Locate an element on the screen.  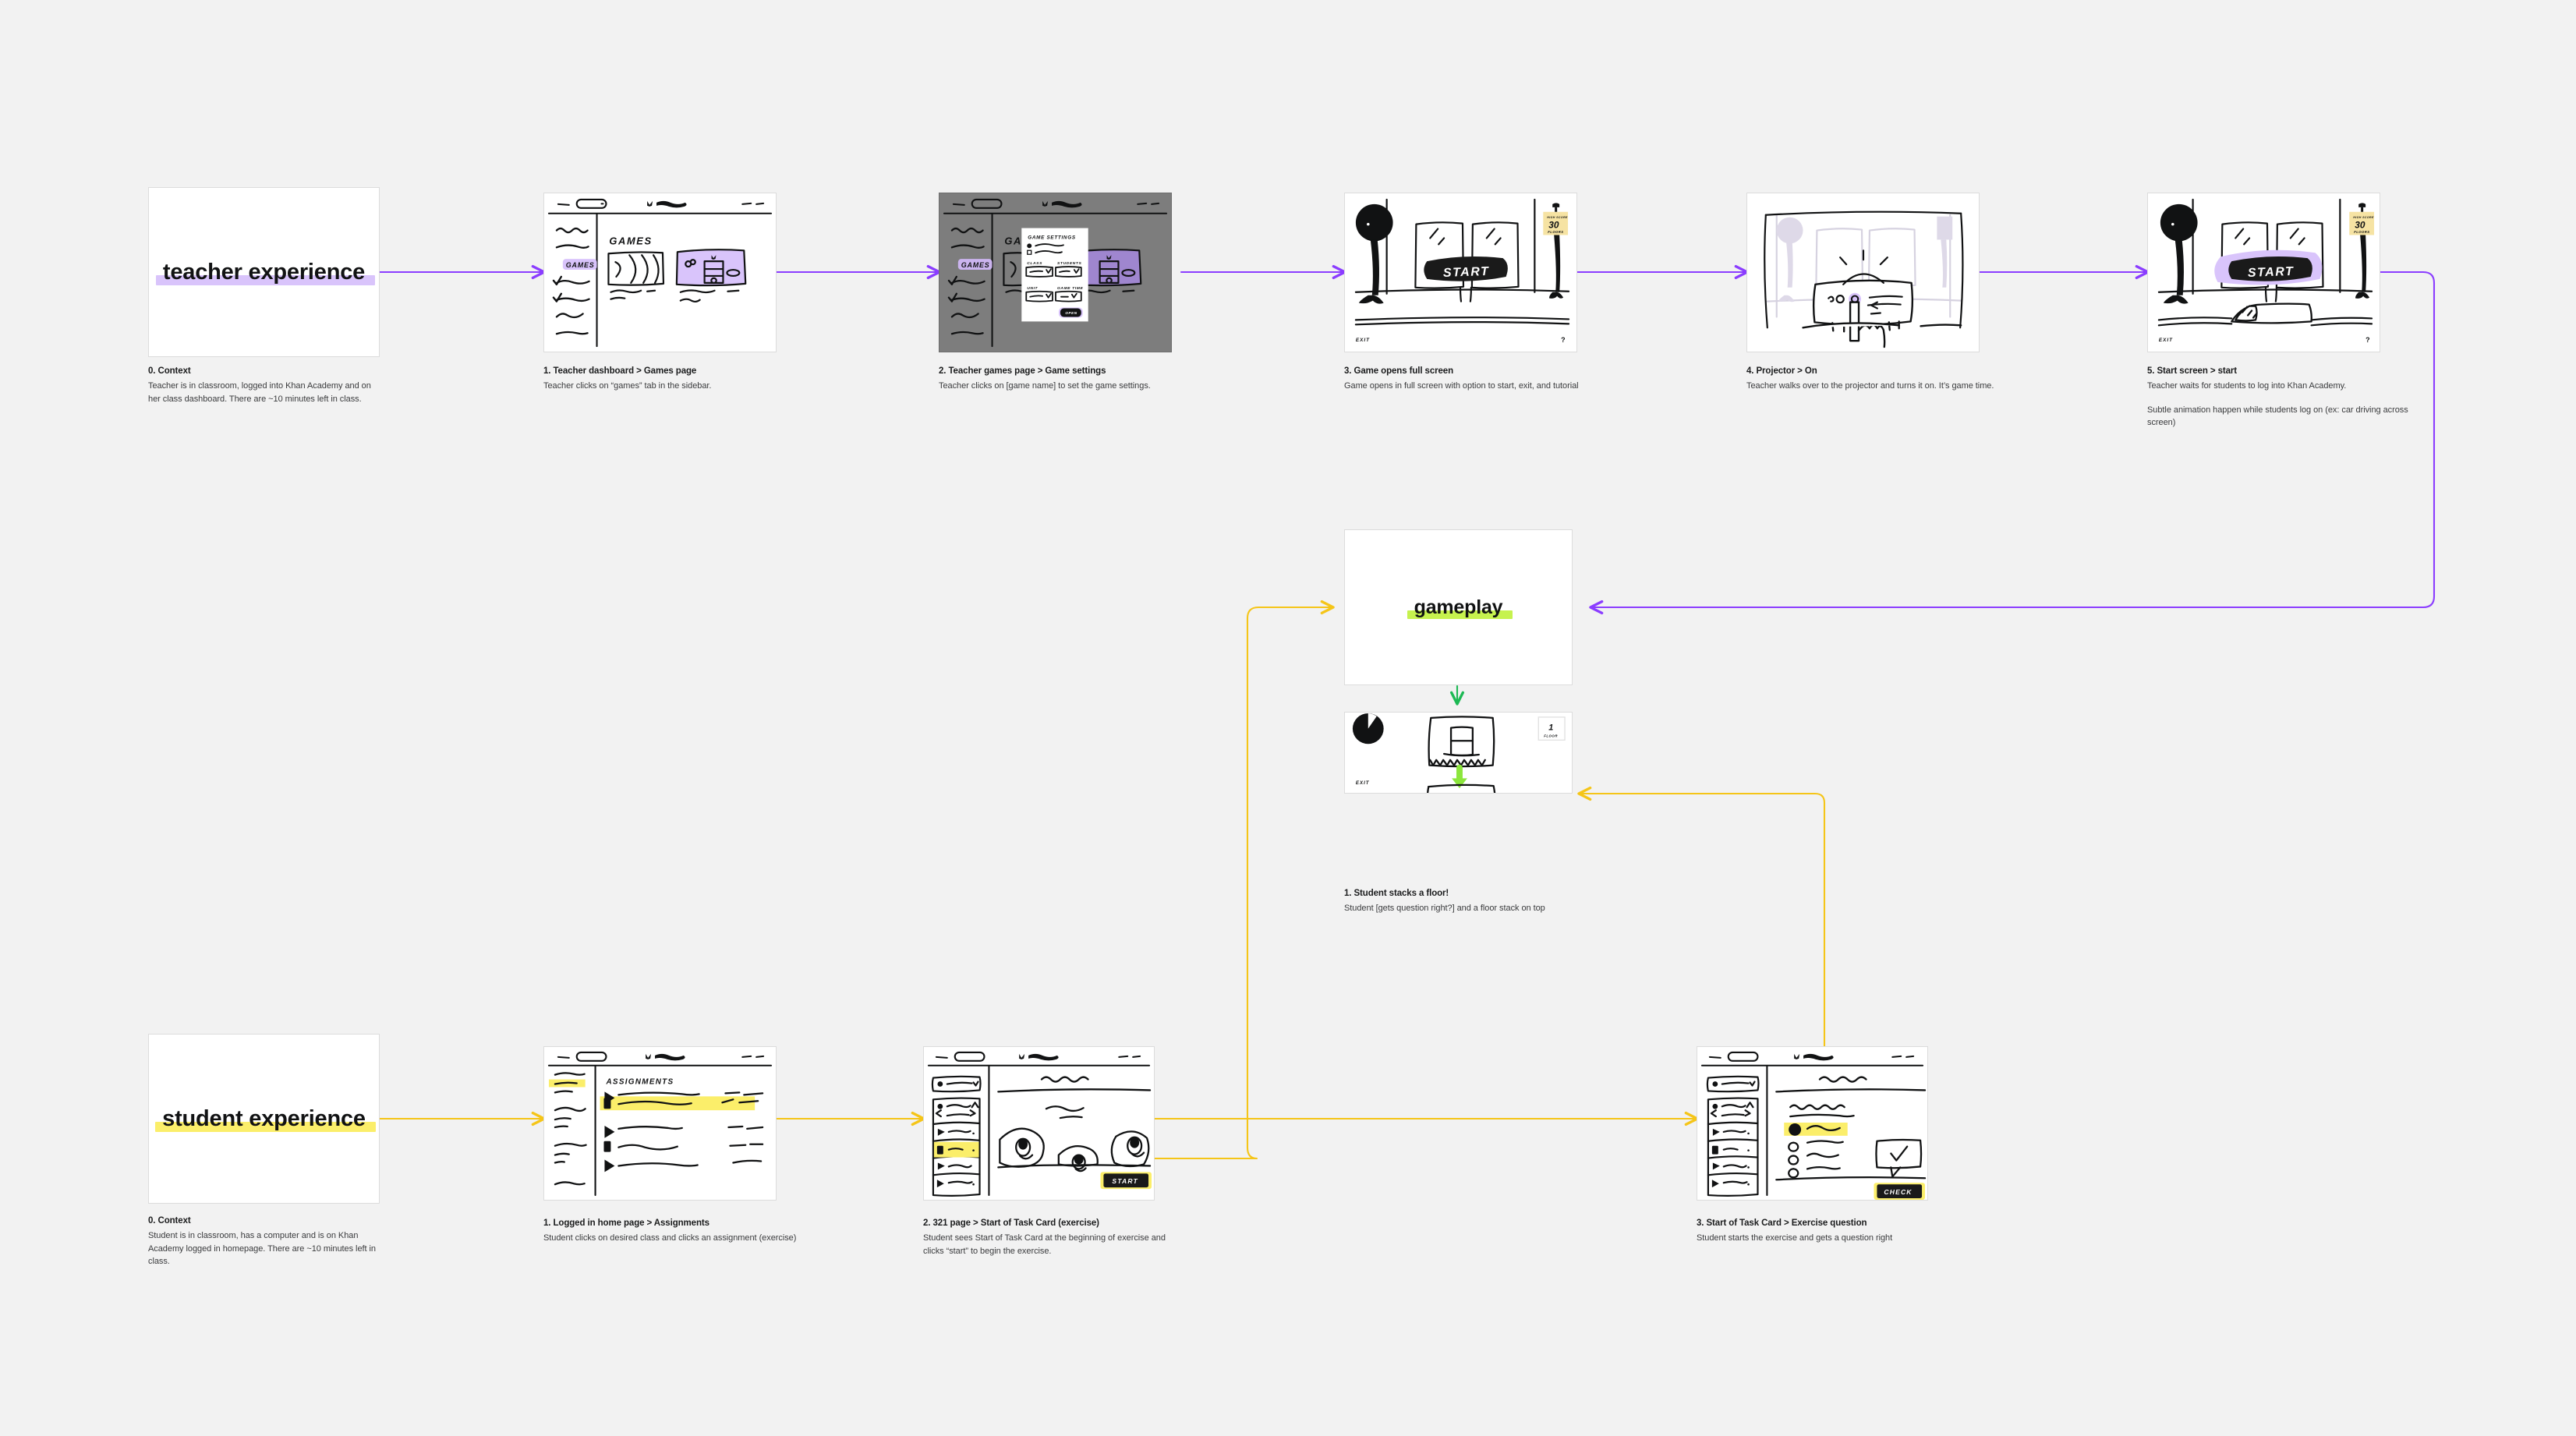
sketch-start-screen-pressed: START HIGH SCORE 30 FLOORS EXIT ? is located at coordinates (2264, 272).